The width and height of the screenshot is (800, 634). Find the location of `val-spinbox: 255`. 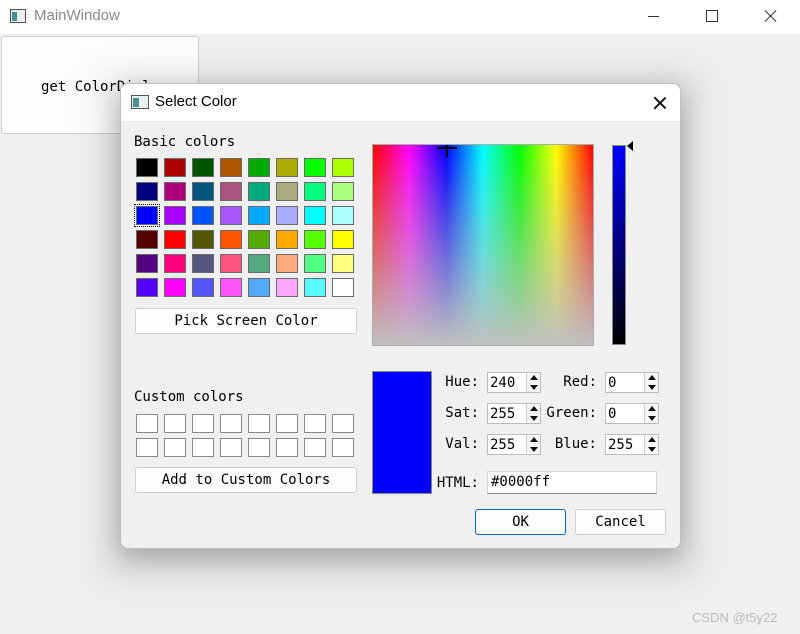

val-spinbox: 255 is located at coordinates (514, 444).